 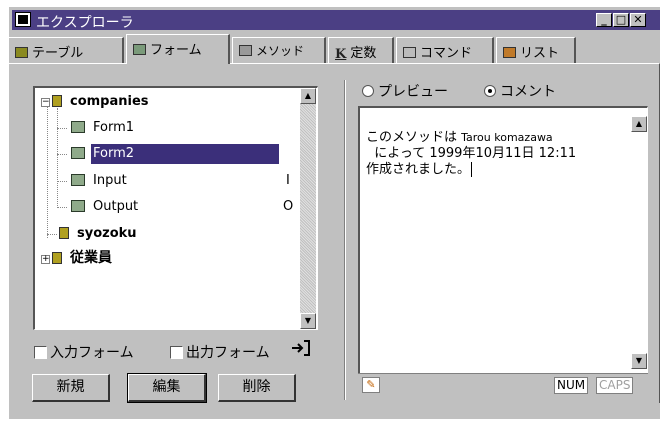 I want to click on close-button: ✕, so click(x=638, y=20).